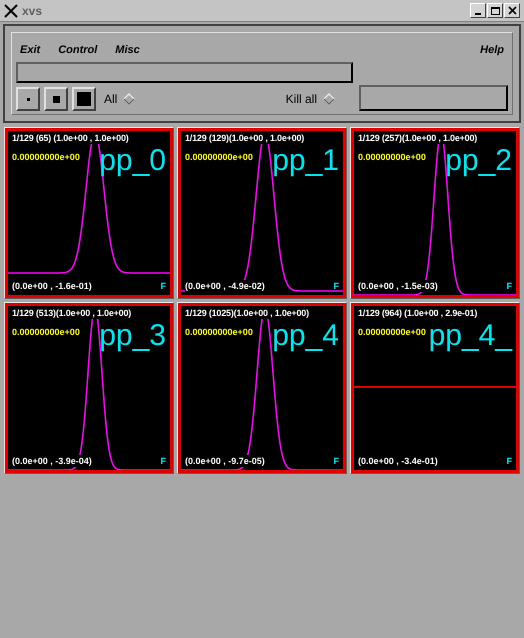  Describe the element at coordinates (478, 10) in the screenshot. I see `minimize-button` at that location.